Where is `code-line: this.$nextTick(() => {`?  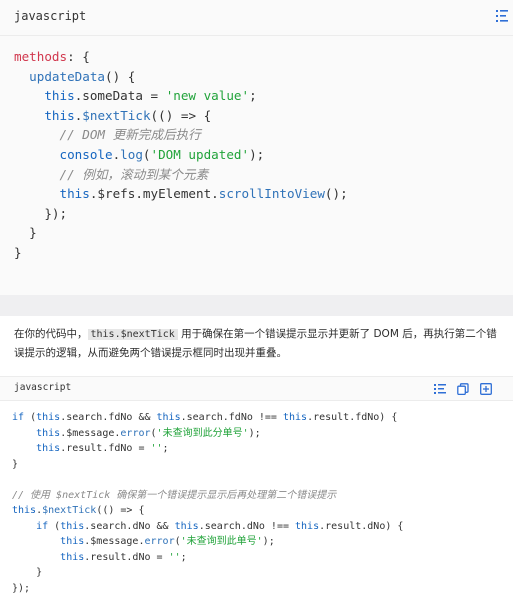
code-line: this.$nextTick(() => { is located at coordinates (181, 116).